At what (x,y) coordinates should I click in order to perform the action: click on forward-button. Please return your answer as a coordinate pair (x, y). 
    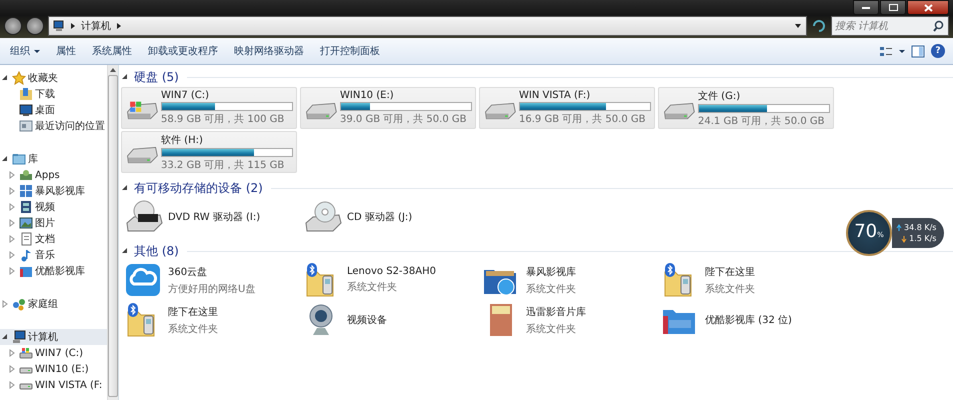
    Looking at the image, I should click on (35, 26).